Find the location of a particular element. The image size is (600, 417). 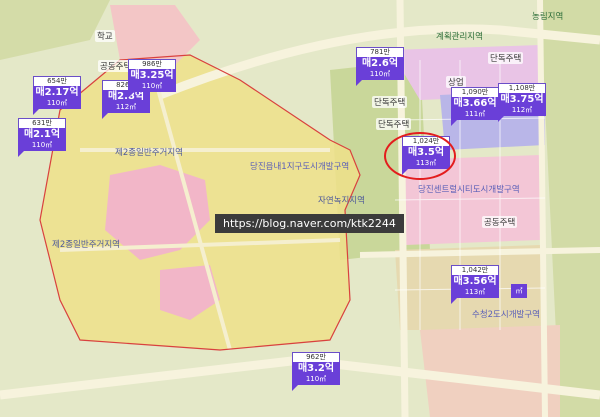

label-city-dev: 당진센트럴시티도시개발구역 is located at coordinates (469, 190).